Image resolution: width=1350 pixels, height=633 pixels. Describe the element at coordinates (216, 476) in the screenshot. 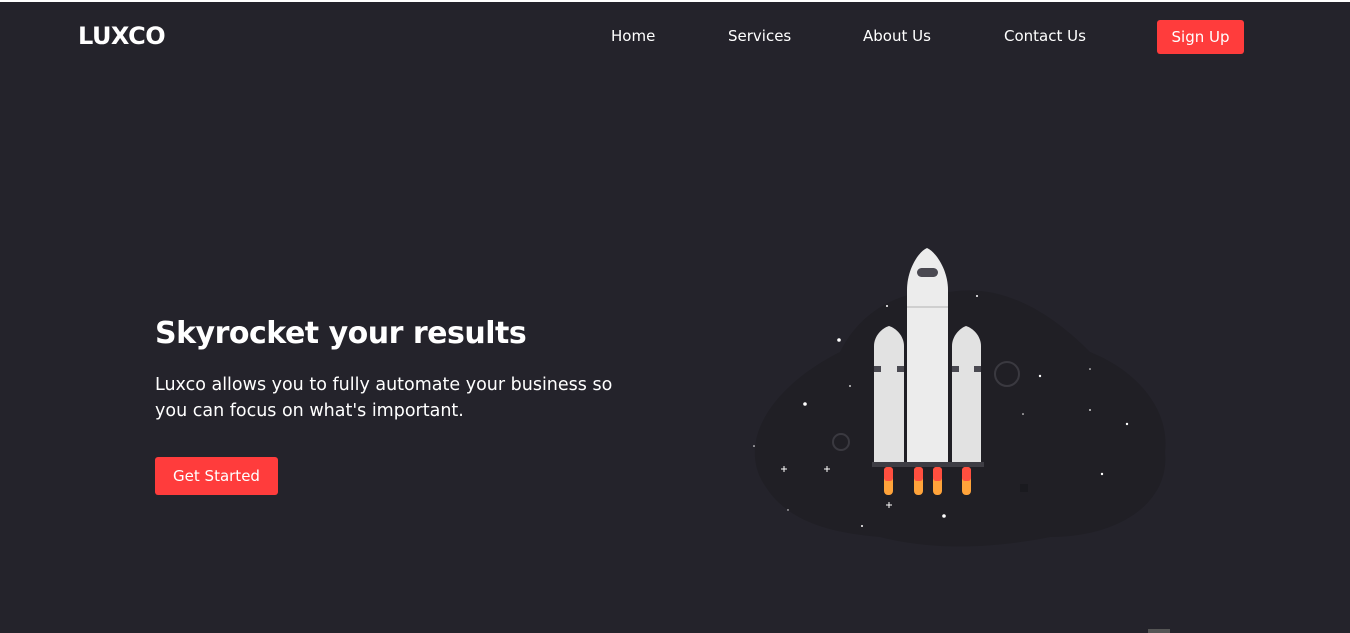

I see `get-started-button: Get Started` at that location.